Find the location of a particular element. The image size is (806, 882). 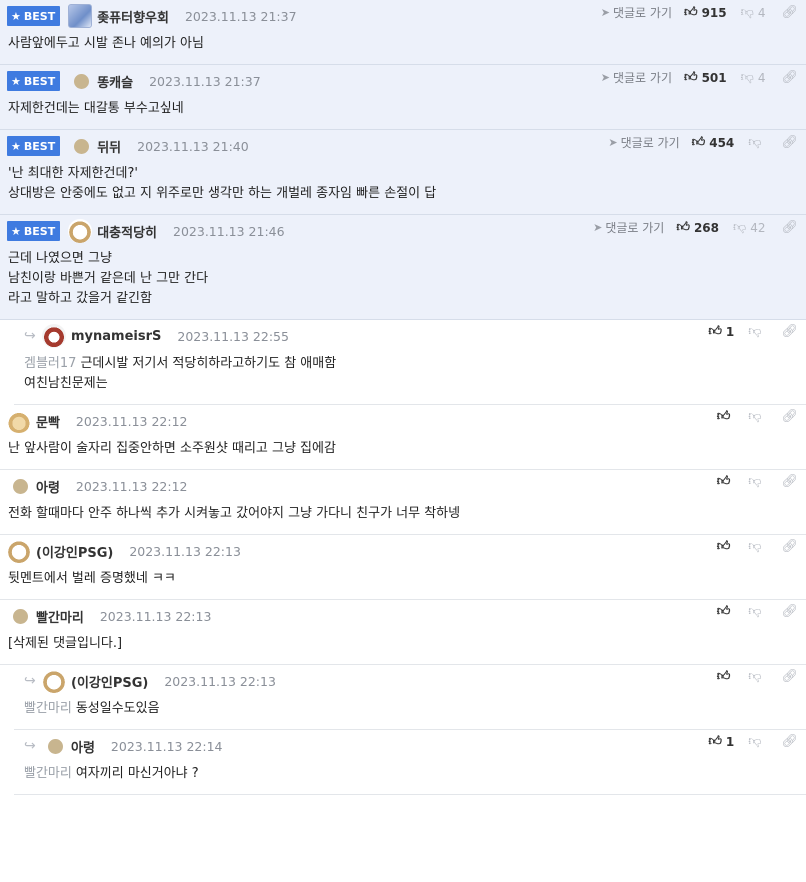

upvote-button: 👍︎ 501 is located at coordinates (705, 77).